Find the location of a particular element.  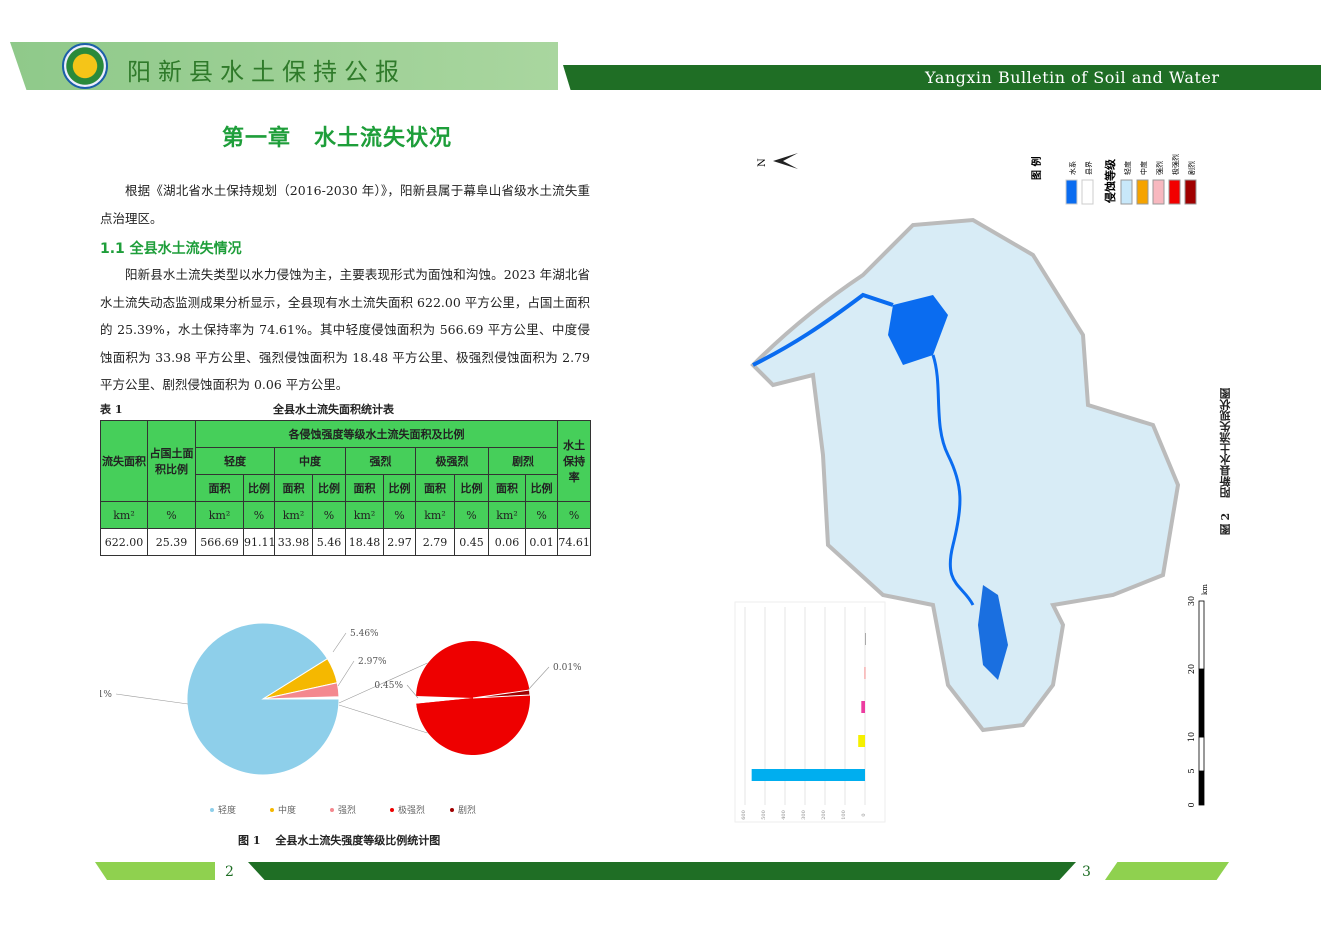

chapter-title: 第一章 水土流失状况 is located at coordinates (337, 138).